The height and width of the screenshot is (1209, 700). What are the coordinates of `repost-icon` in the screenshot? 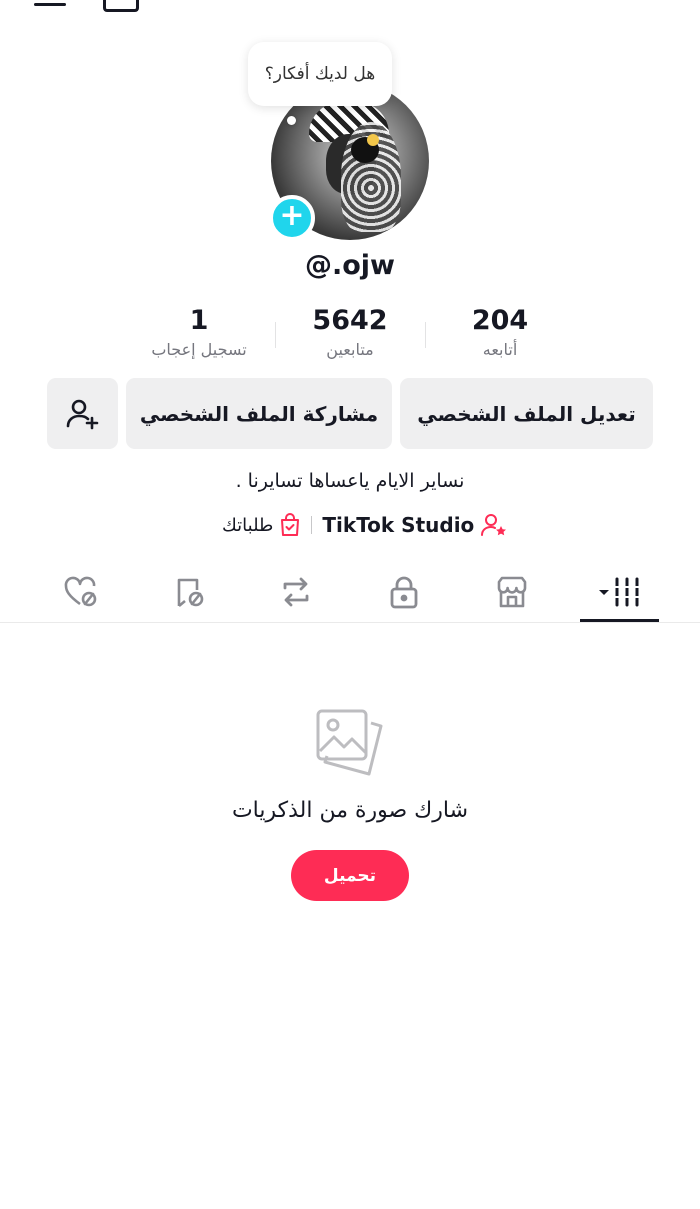 It's located at (296, 592).